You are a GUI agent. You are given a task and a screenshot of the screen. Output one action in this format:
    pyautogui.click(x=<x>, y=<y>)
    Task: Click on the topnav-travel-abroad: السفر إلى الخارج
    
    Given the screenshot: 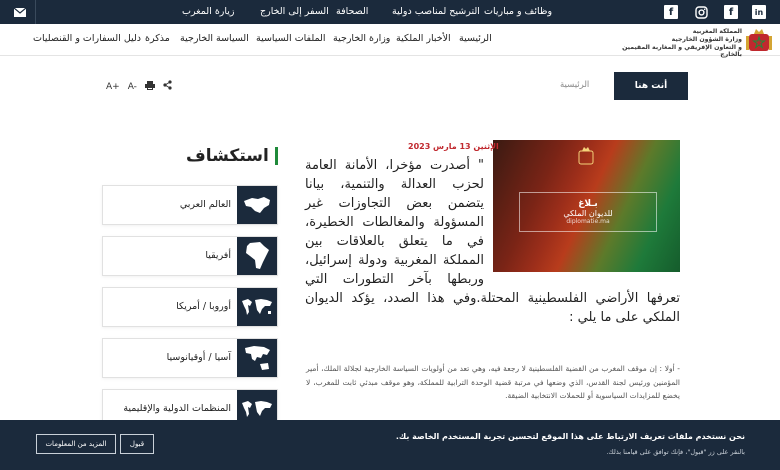 What is the action you would take?
    pyautogui.click(x=294, y=12)
    